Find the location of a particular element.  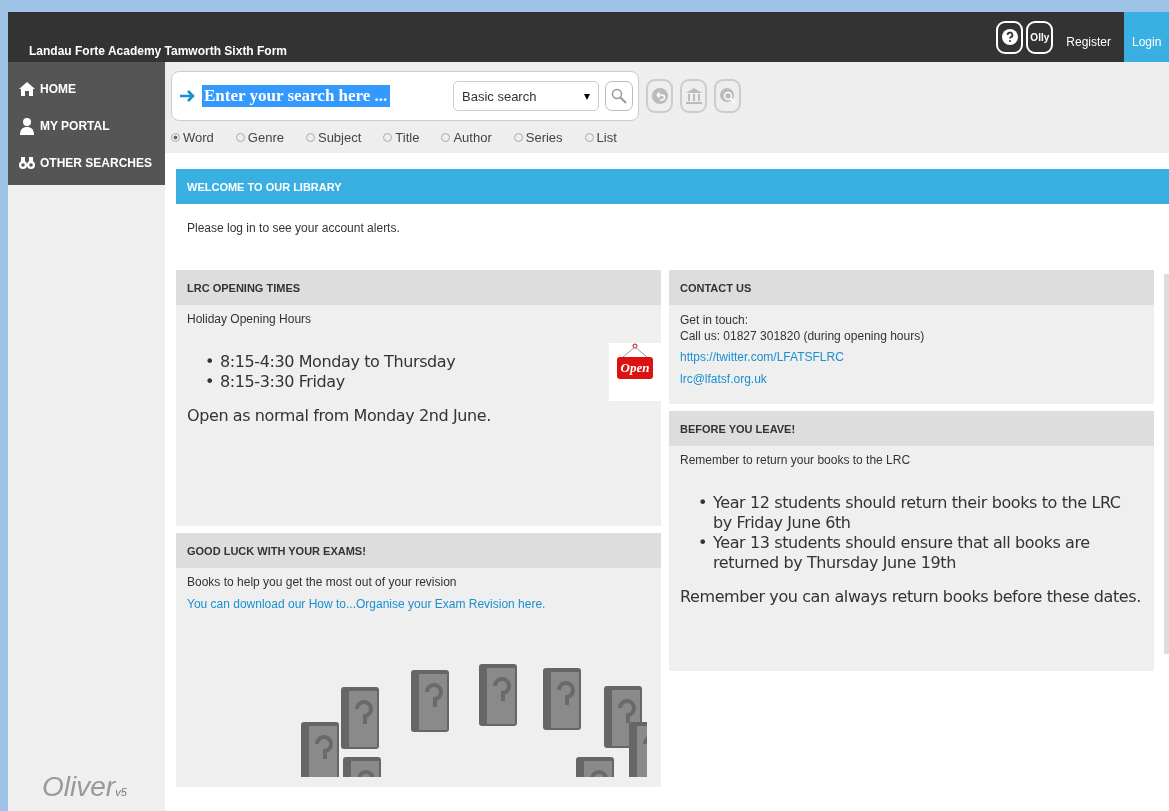

panel-note: Remember you can always return books before these dates. is located at coordinates (911, 596).